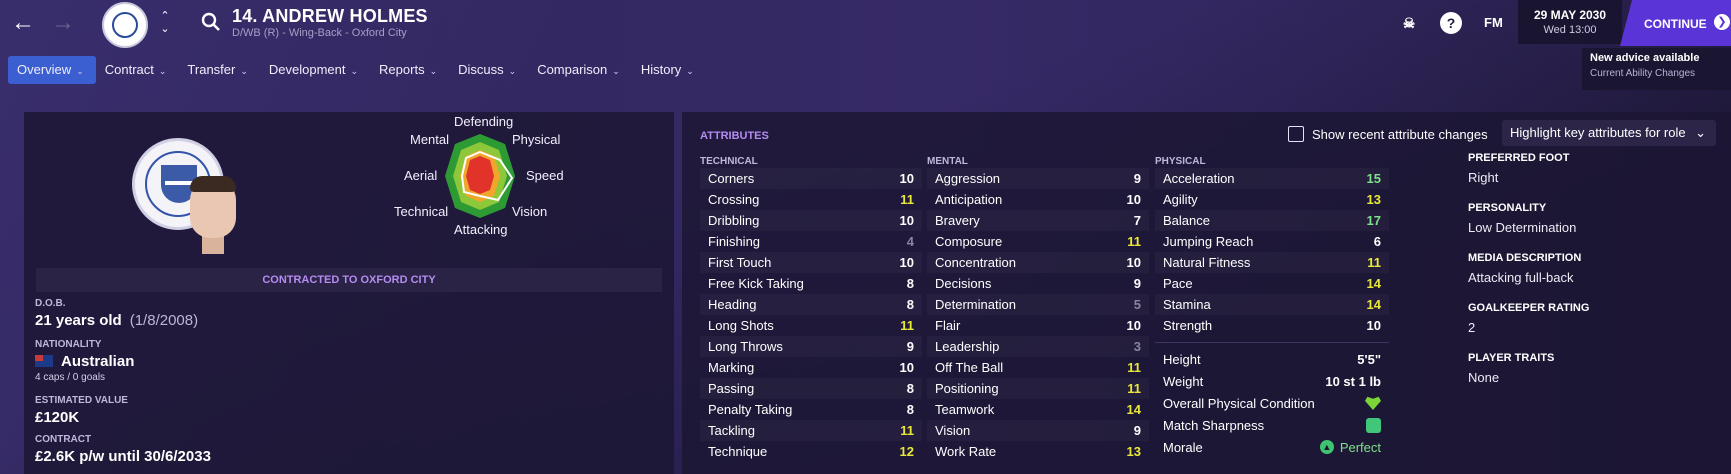 This screenshot has width=1731, height=474. Describe the element at coordinates (315, 70) in the screenshot. I see `menu-development: Development ⌄` at that location.